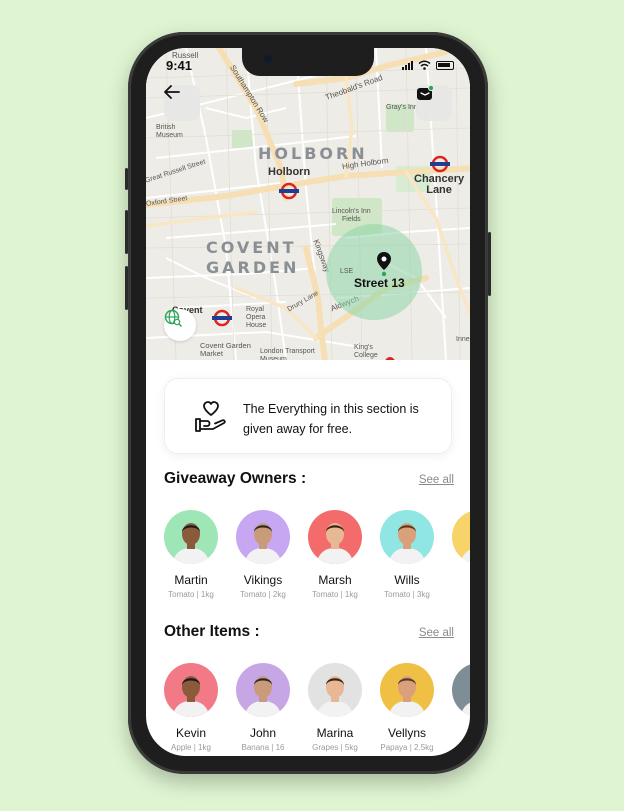  What do you see at coordinates (263, 747) in the screenshot?
I see `person-item-meta: Banana | 16` at bounding box center [263, 747].